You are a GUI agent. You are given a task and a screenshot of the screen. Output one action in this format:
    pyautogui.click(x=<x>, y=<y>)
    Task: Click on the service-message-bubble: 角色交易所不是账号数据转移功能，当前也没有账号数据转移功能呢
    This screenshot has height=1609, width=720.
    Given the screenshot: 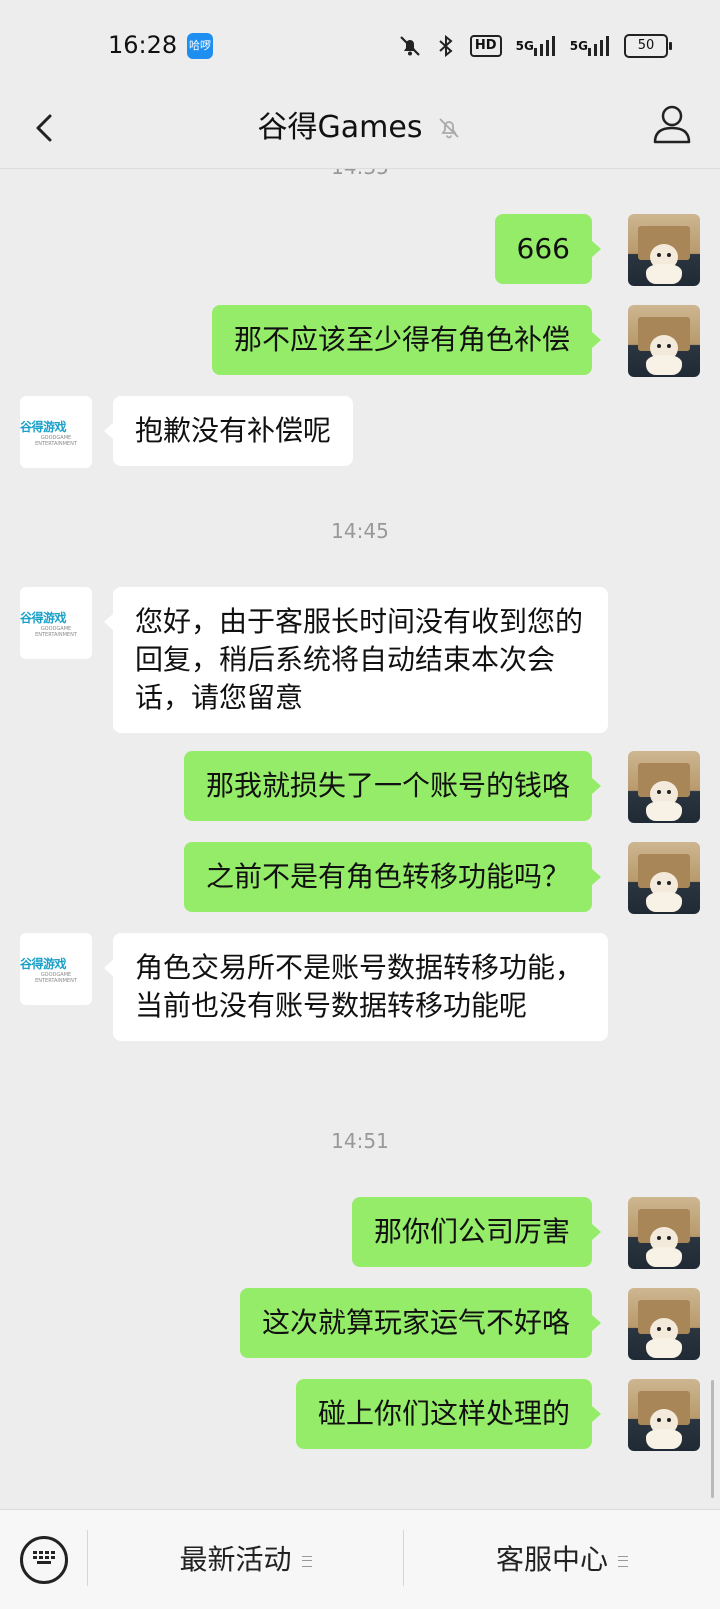 What is the action you would take?
    pyautogui.click(x=356, y=987)
    